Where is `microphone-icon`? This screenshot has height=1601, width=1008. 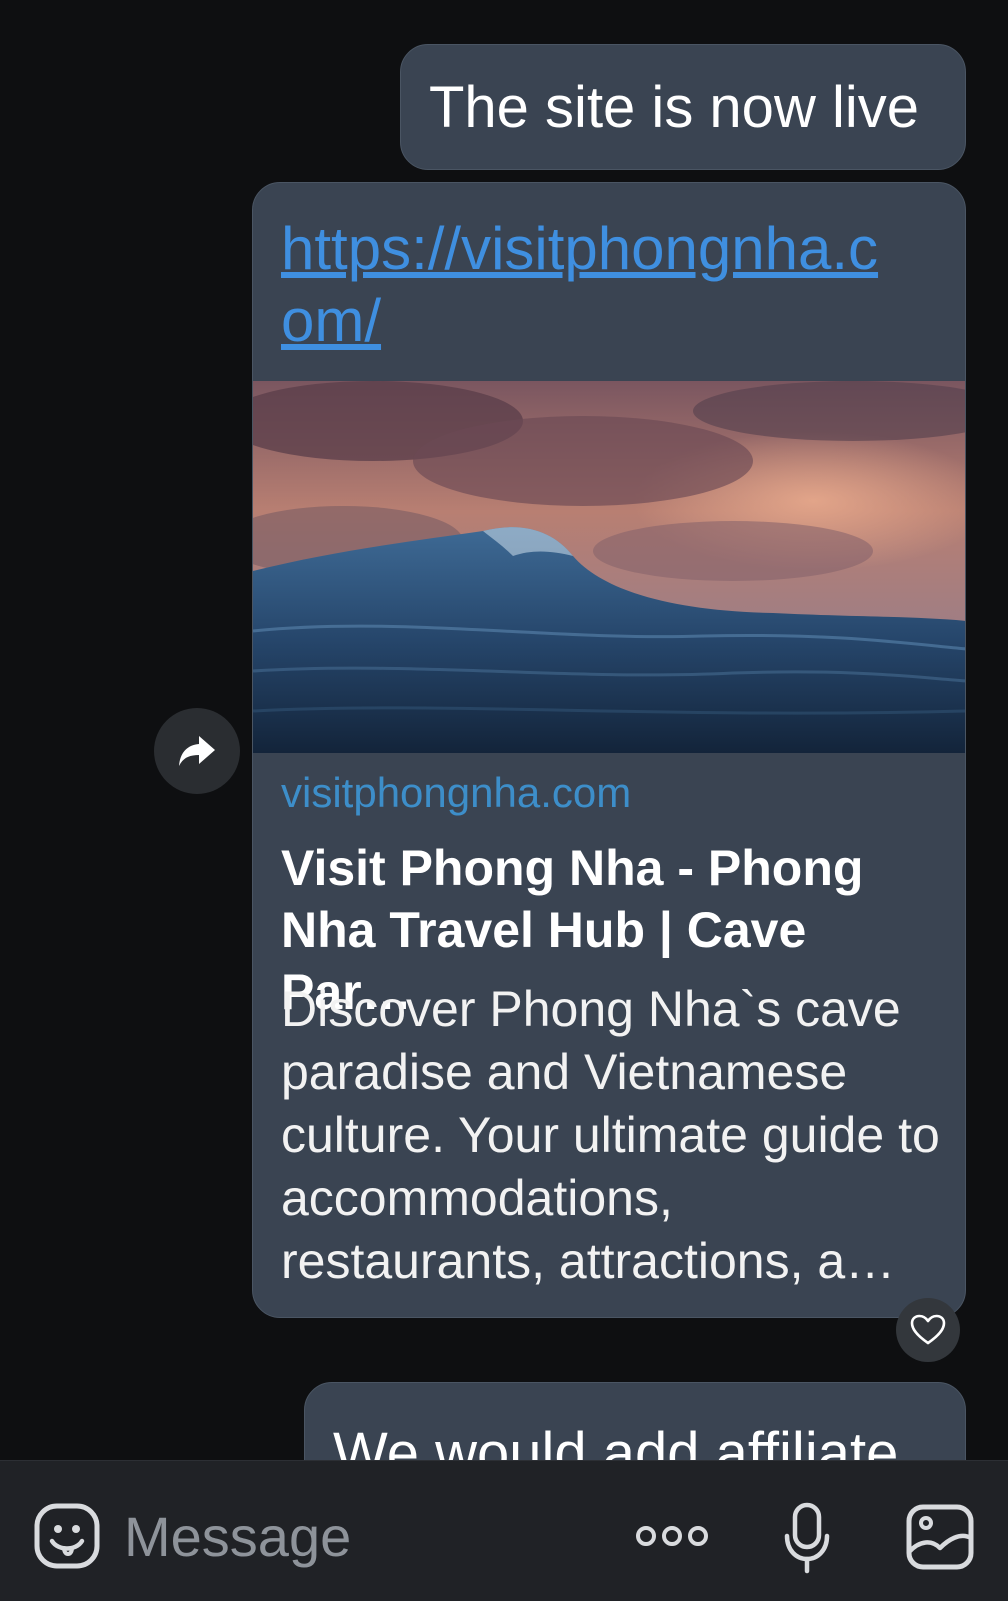 microphone-icon is located at coordinates (807, 1538).